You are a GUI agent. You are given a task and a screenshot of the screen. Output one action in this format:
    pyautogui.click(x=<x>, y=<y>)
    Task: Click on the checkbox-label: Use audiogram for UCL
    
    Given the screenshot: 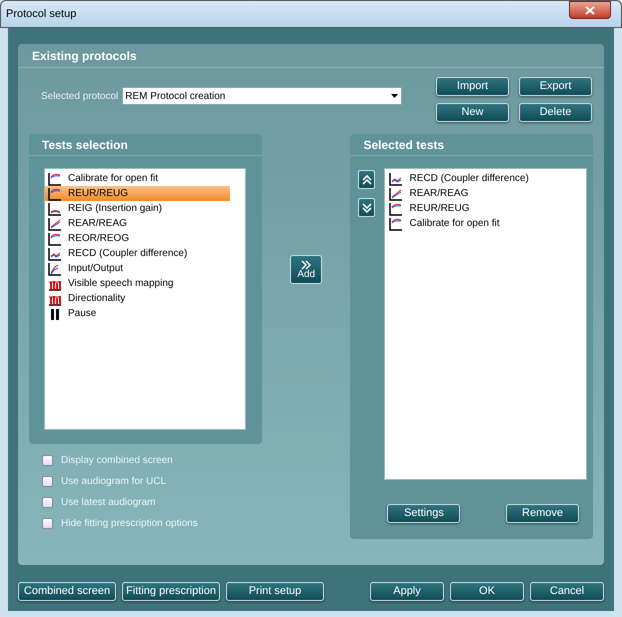 What is the action you would take?
    pyautogui.click(x=113, y=482)
    